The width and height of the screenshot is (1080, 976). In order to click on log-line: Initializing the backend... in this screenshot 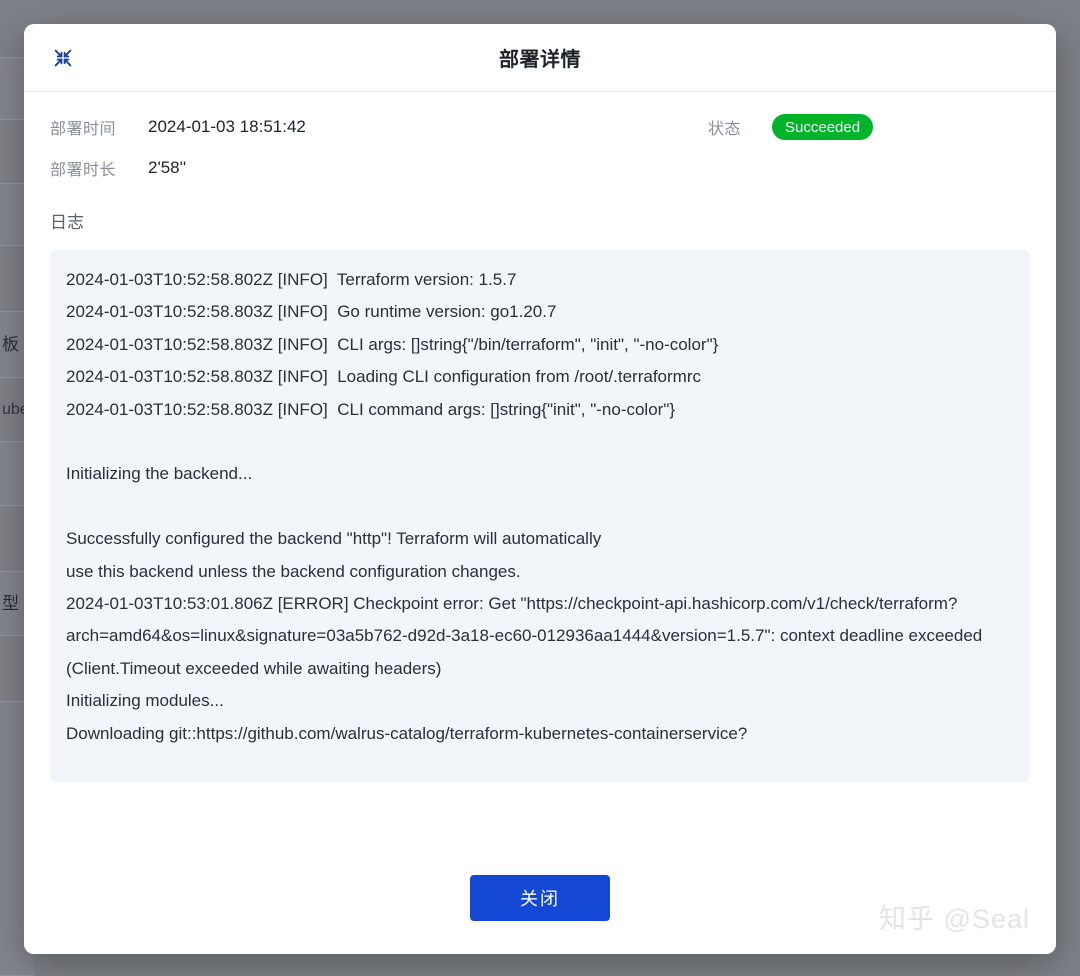, I will do `click(159, 474)`.